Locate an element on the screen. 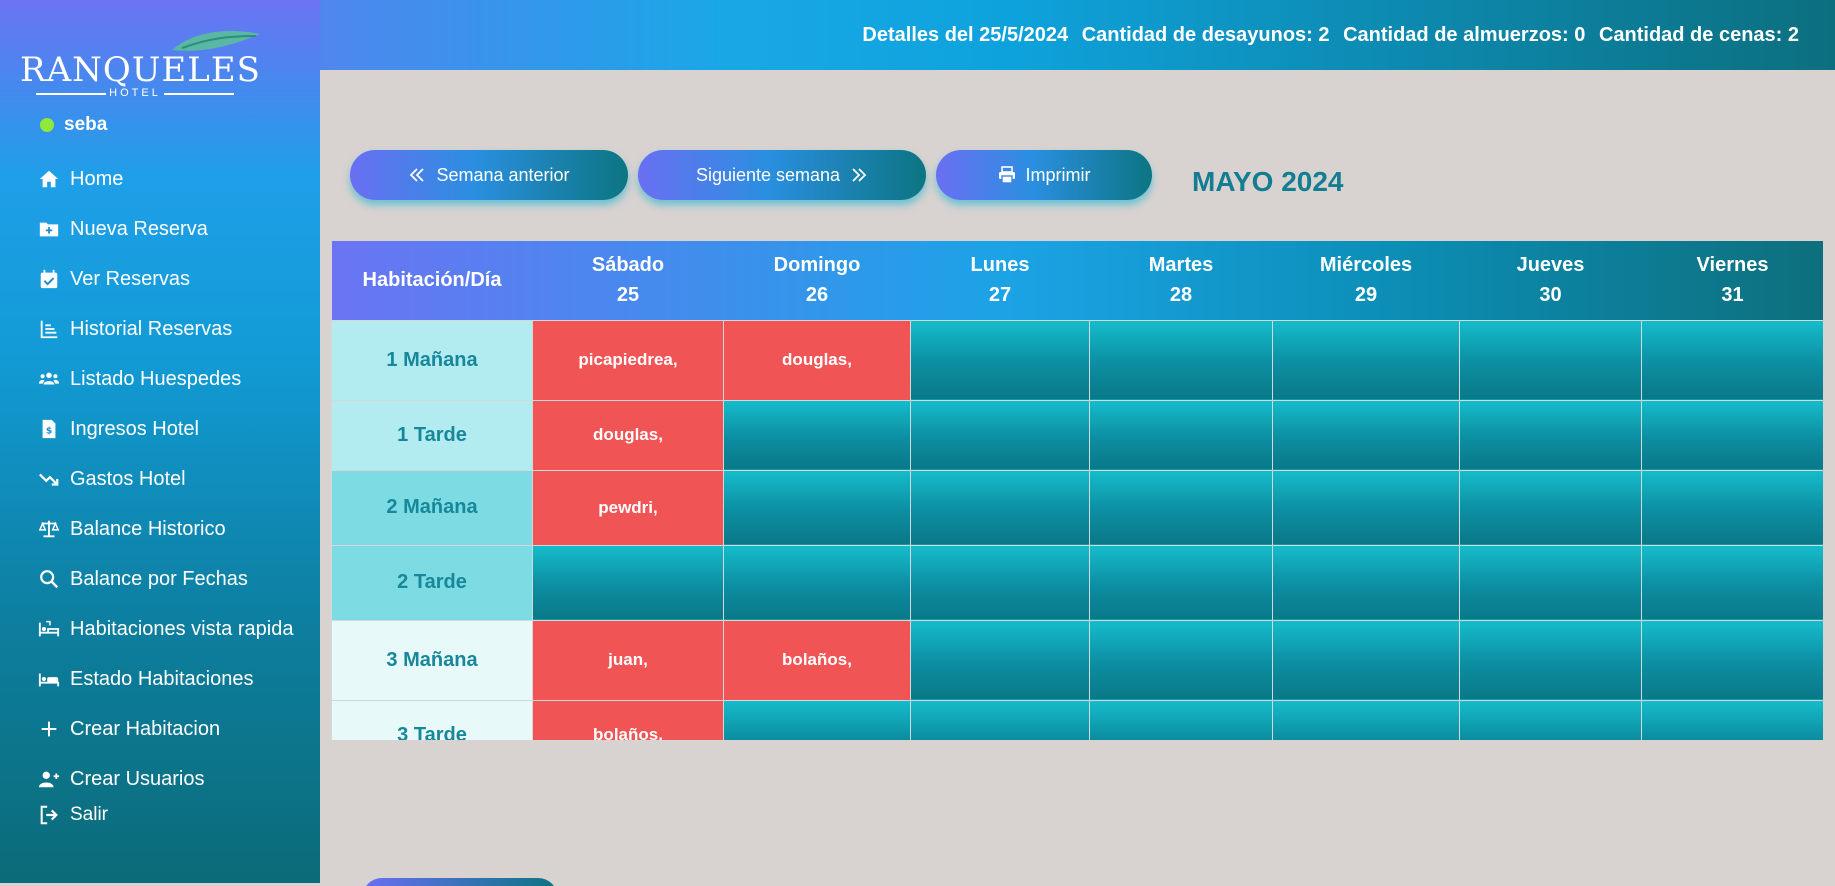 The height and width of the screenshot is (886, 1835). sidebar-item-label: Listado Huespedes is located at coordinates (156, 378).